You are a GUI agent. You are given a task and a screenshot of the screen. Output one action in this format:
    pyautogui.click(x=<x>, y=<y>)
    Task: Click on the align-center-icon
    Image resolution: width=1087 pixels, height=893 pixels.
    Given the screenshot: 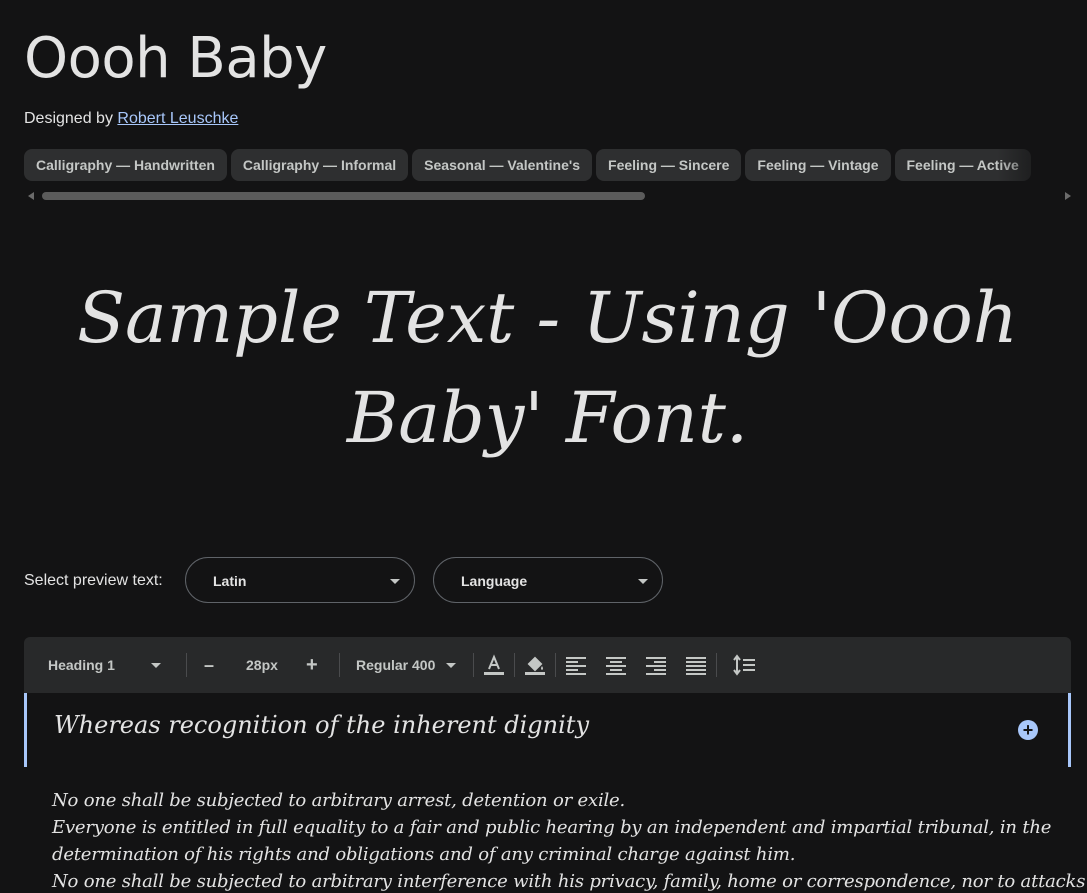 What is the action you would take?
    pyautogui.click(x=616, y=665)
    